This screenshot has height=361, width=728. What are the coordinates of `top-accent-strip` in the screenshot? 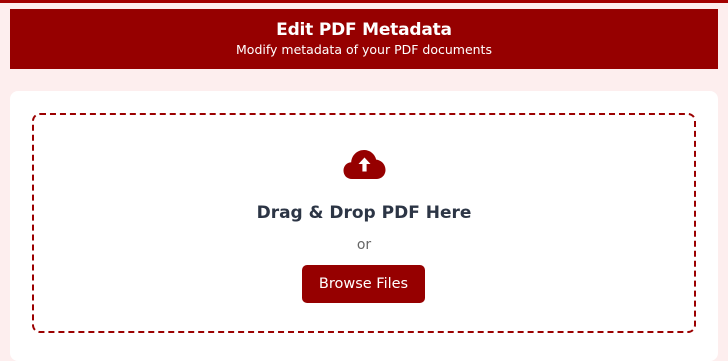 It's located at (364, 1).